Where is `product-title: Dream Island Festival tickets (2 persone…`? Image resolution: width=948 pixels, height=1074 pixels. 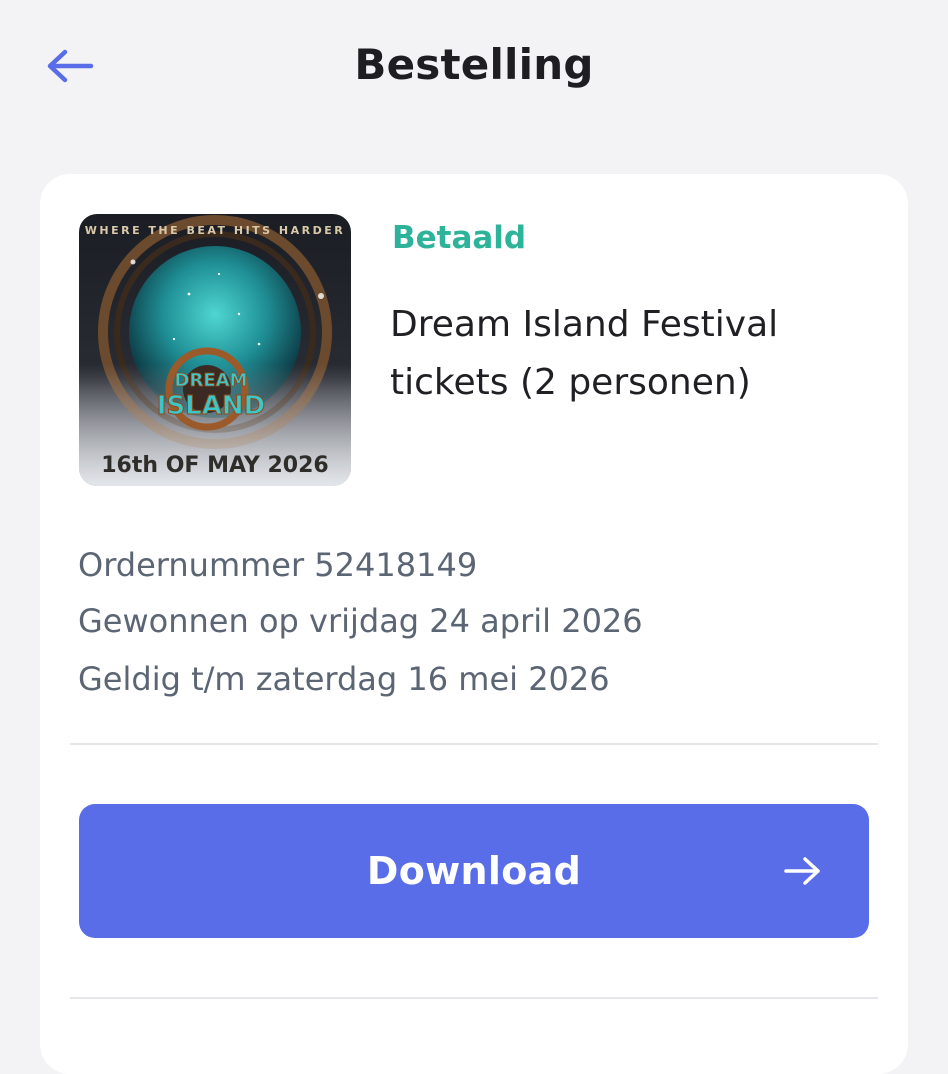 product-title: Dream Island Festival tickets (2 persone… is located at coordinates (630, 354).